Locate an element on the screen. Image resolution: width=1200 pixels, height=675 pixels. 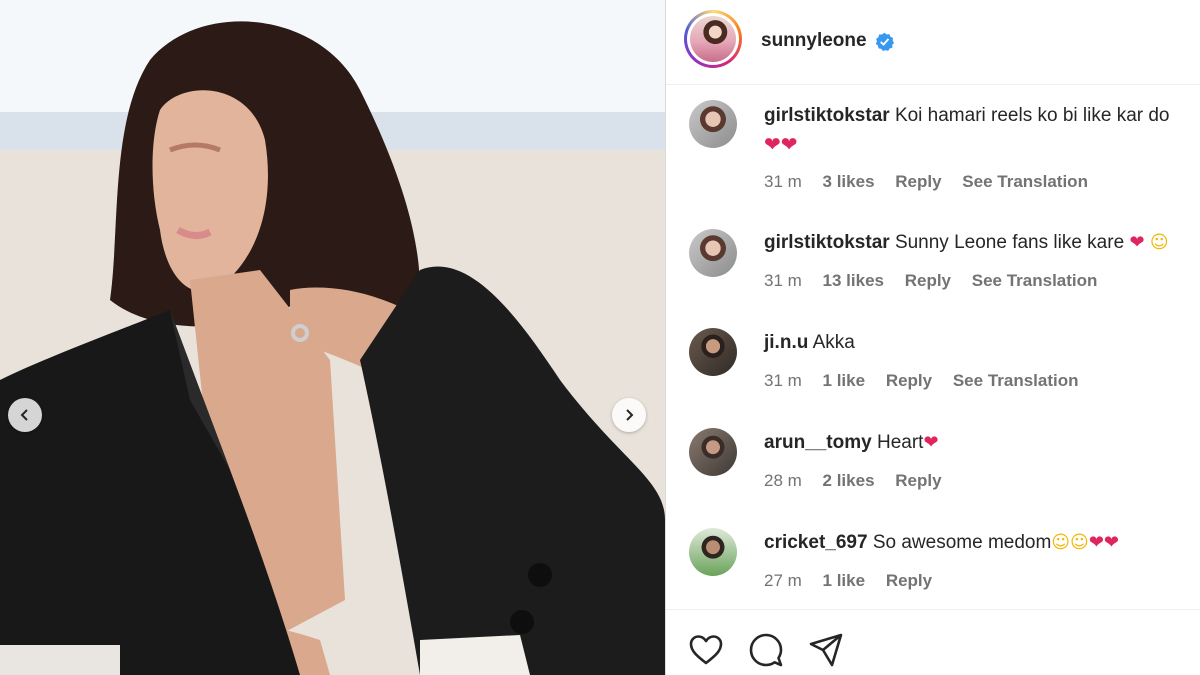
comment-button is located at coordinates (766, 650).